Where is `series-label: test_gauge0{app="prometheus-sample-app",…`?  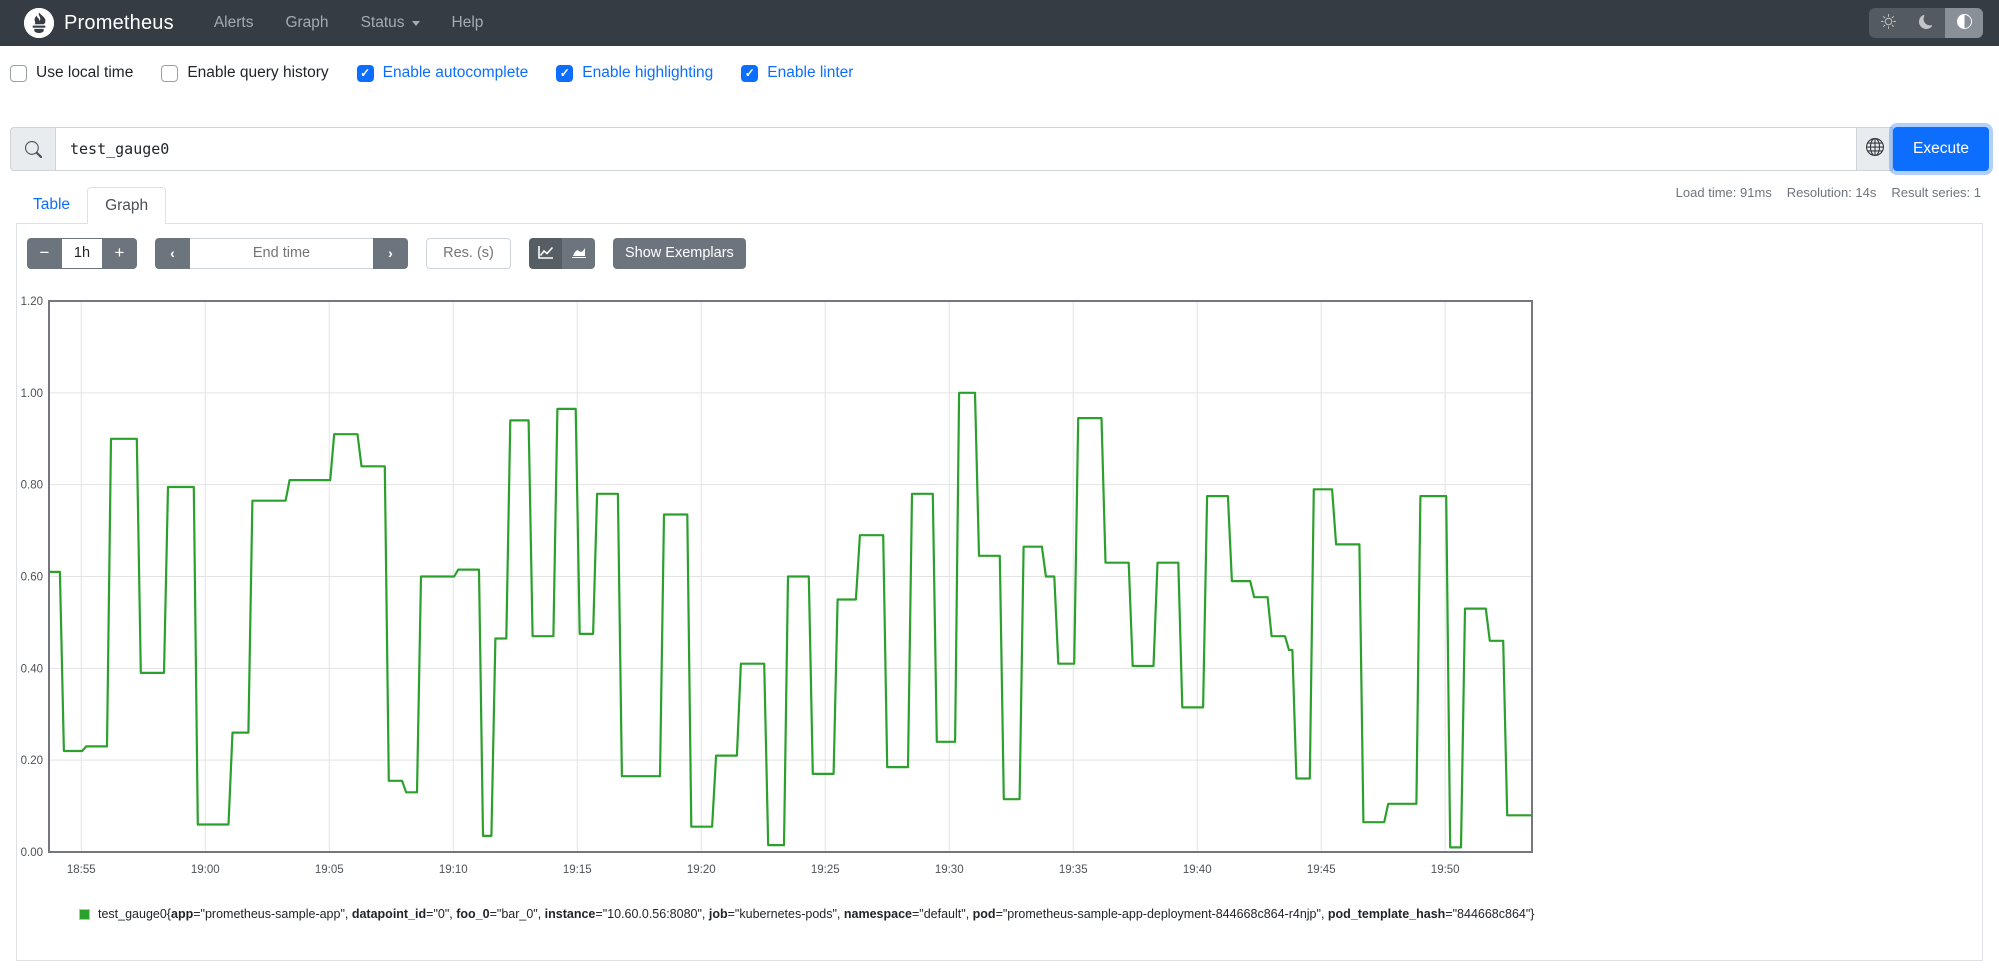
series-label: test_gauge0{app="prometheus-sample-app",… is located at coordinates (816, 914).